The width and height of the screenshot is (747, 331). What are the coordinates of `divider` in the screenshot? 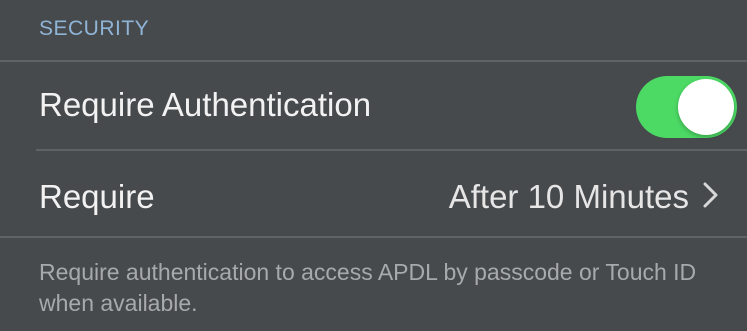 It's located at (373, 237).